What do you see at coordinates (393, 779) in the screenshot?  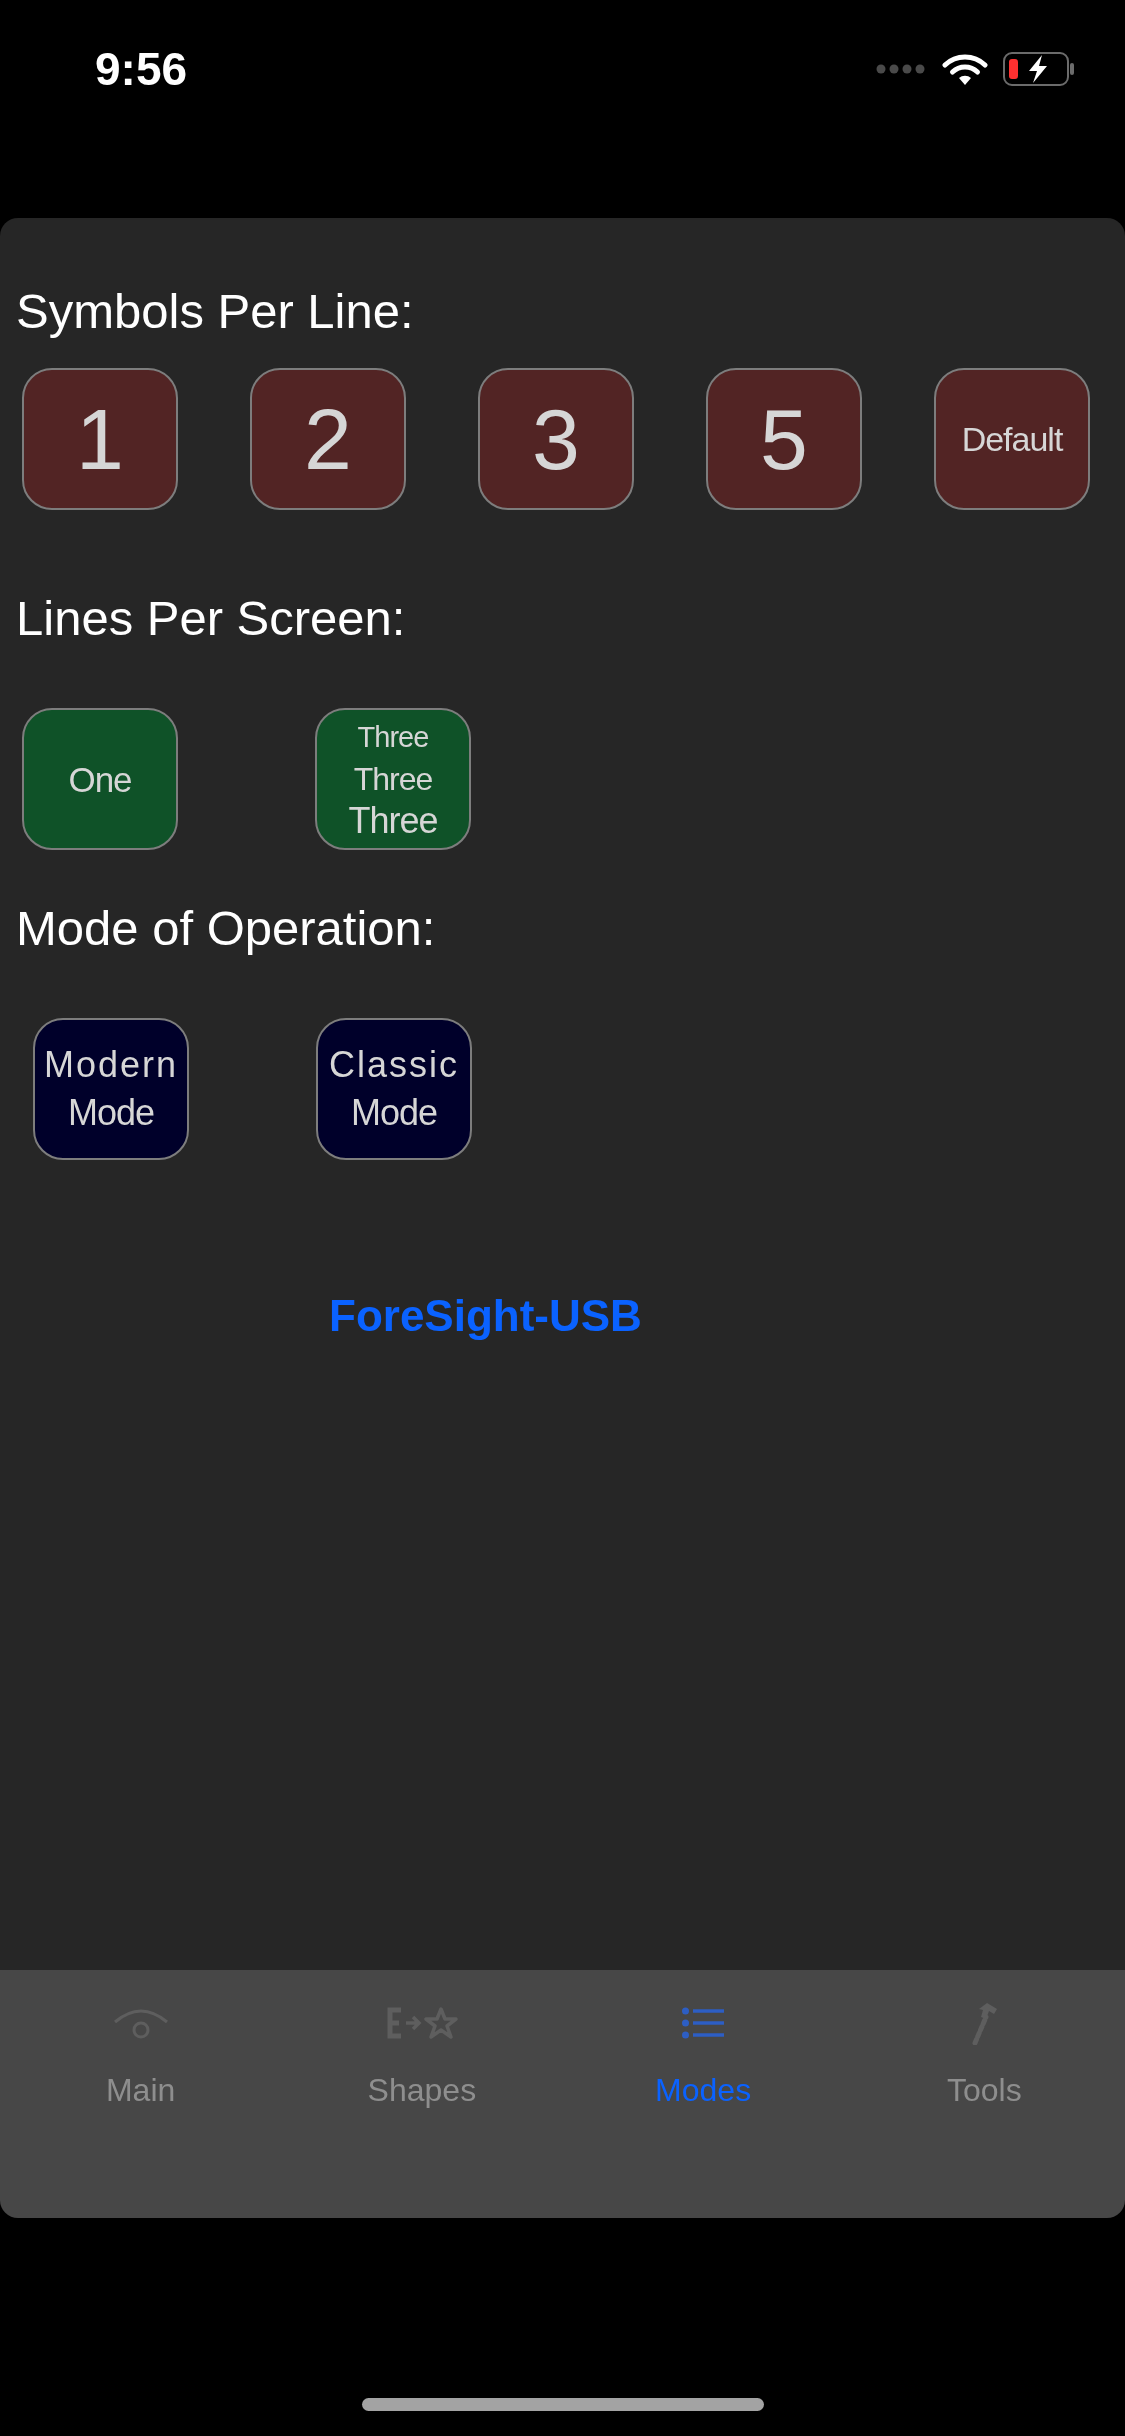 I see `lines-option-button: Three Three Three` at bounding box center [393, 779].